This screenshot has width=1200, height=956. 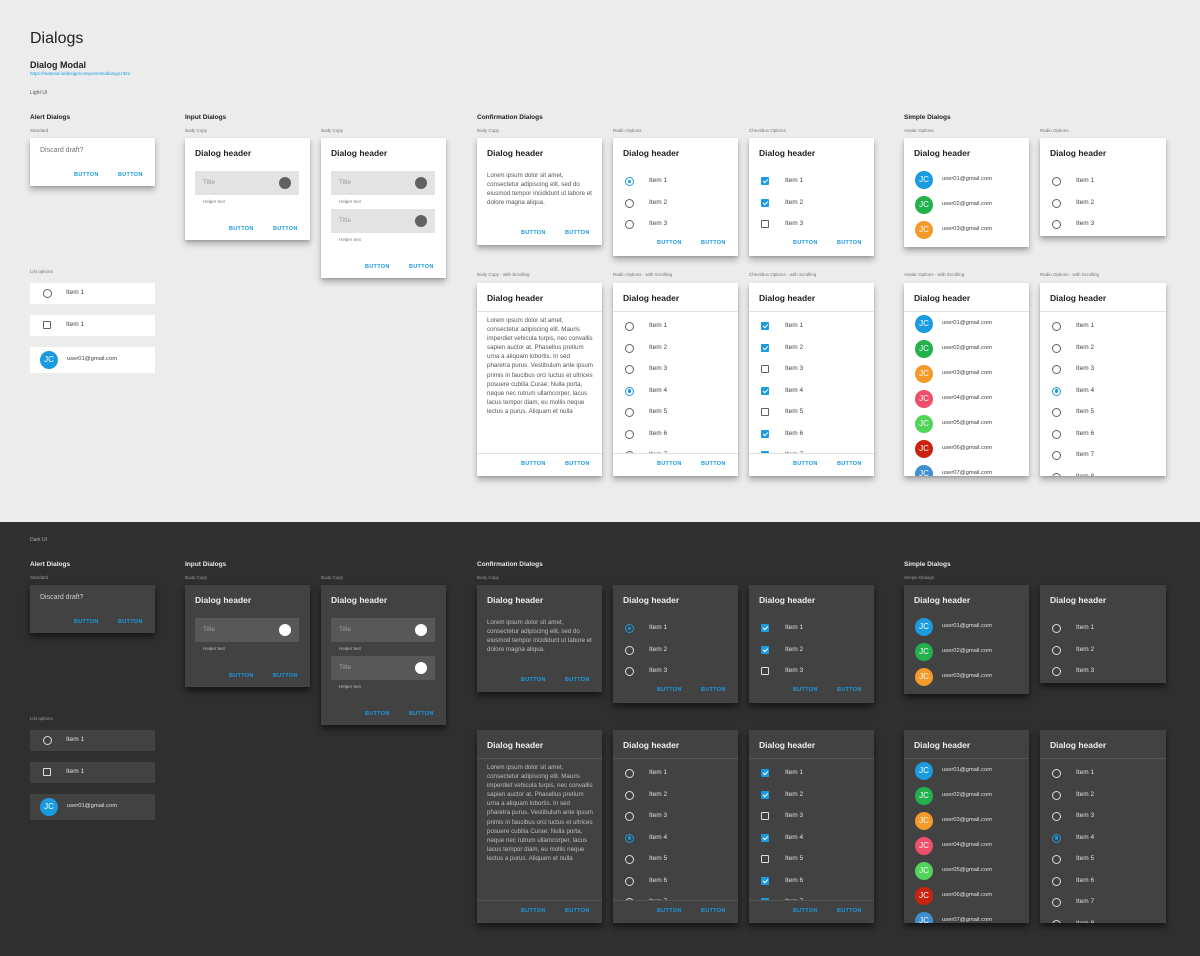 What do you see at coordinates (969, 917) in the screenshot?
I see `avatar-item: JC user07@gmail.com` at bounding box center [969, 917].